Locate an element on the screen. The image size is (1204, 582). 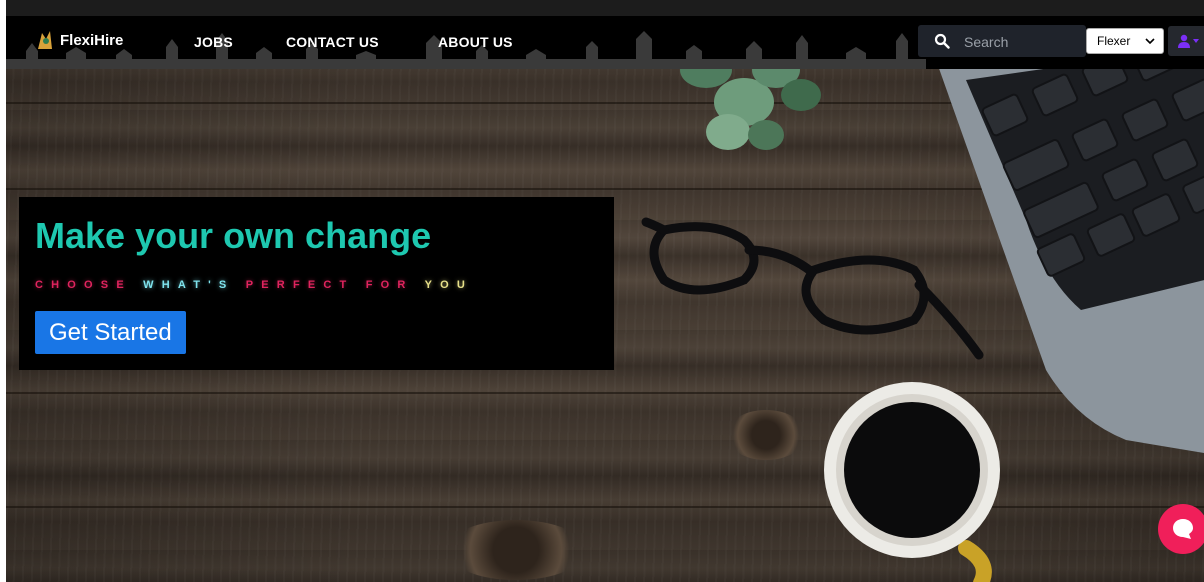
chat-bubble-icon is located at coordinates (1183, 529).